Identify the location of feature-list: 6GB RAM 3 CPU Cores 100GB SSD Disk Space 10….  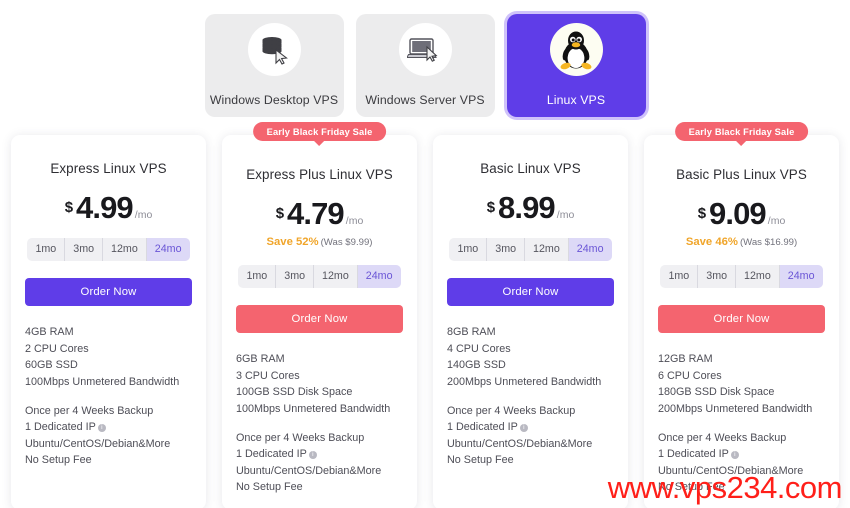
(319, 423).